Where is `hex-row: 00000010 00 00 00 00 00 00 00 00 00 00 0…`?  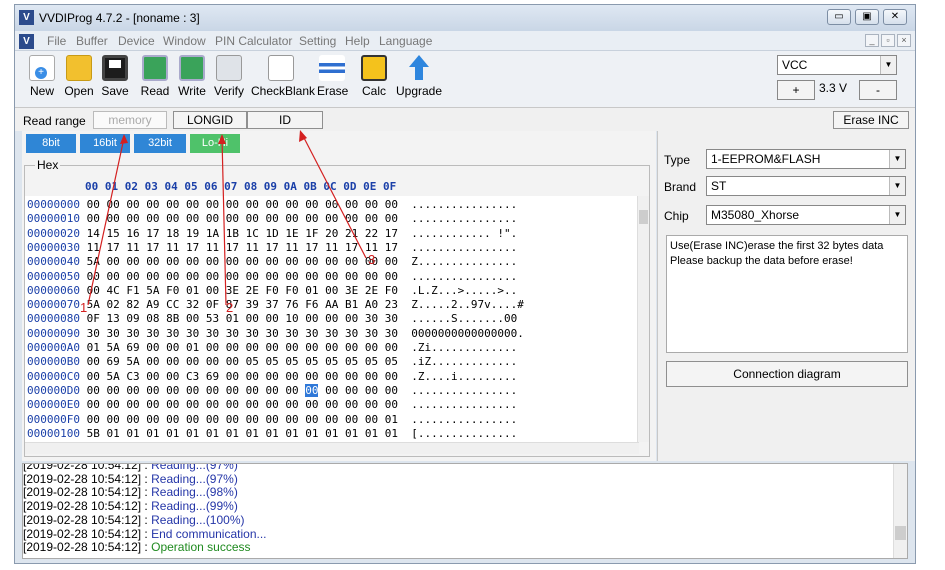
hex-row: 00000010 00 00 00 00 00 00 00 00 00 00 0… is located at coordinates (272, 219).